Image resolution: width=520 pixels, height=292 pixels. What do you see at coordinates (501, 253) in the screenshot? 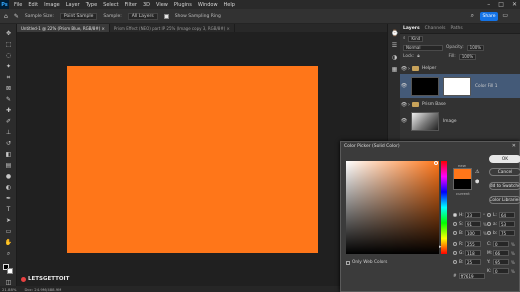
I see `magenta-field: 66` at bounding box center [501, 253].